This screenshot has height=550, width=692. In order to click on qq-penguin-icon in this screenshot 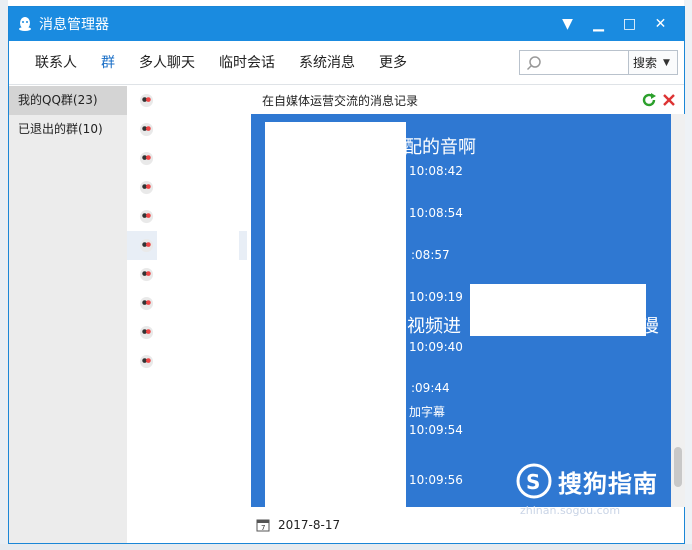, I will do `click(25, 24)`.